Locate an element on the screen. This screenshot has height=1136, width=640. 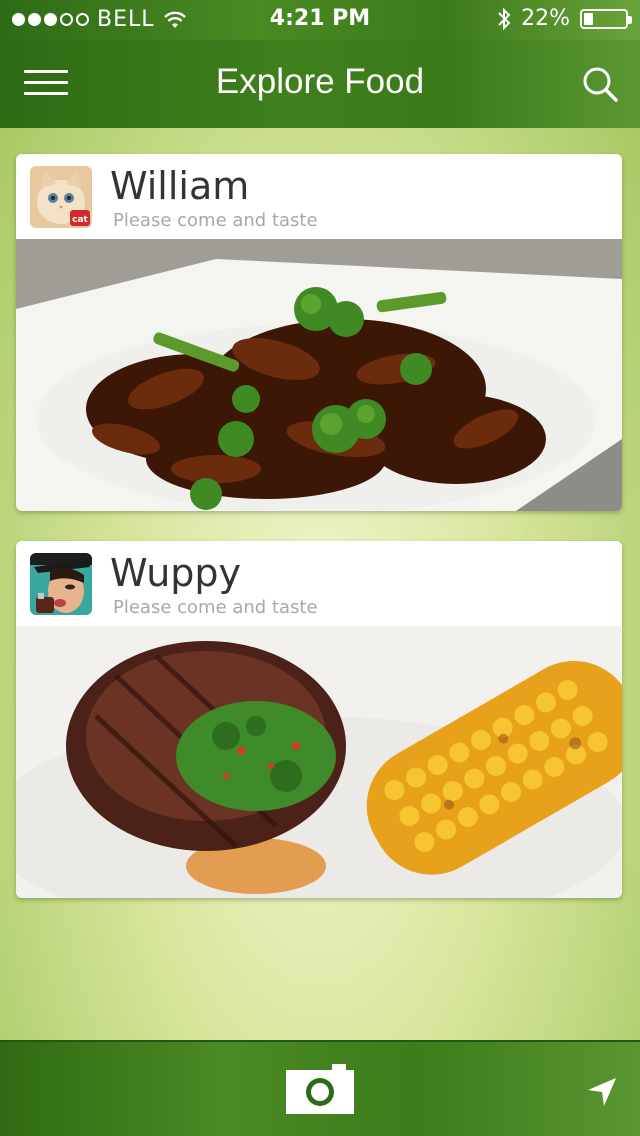
post-username: William is located at coordinates (179, 186).